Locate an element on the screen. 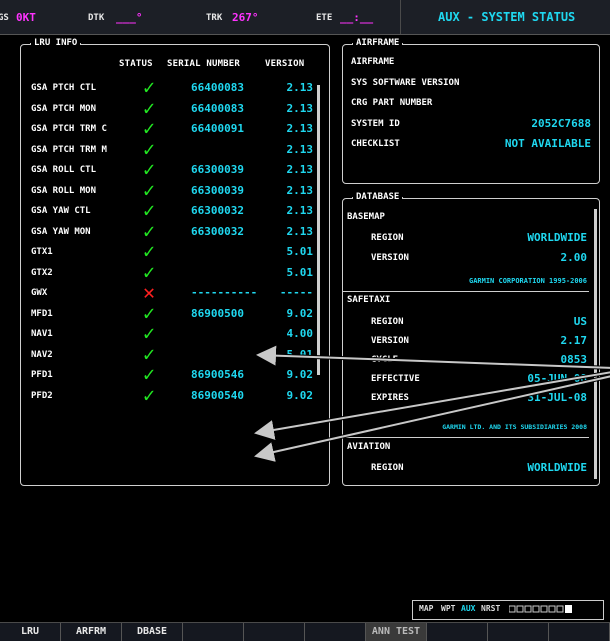  callout-arrows is located at coordinates (432, 403).